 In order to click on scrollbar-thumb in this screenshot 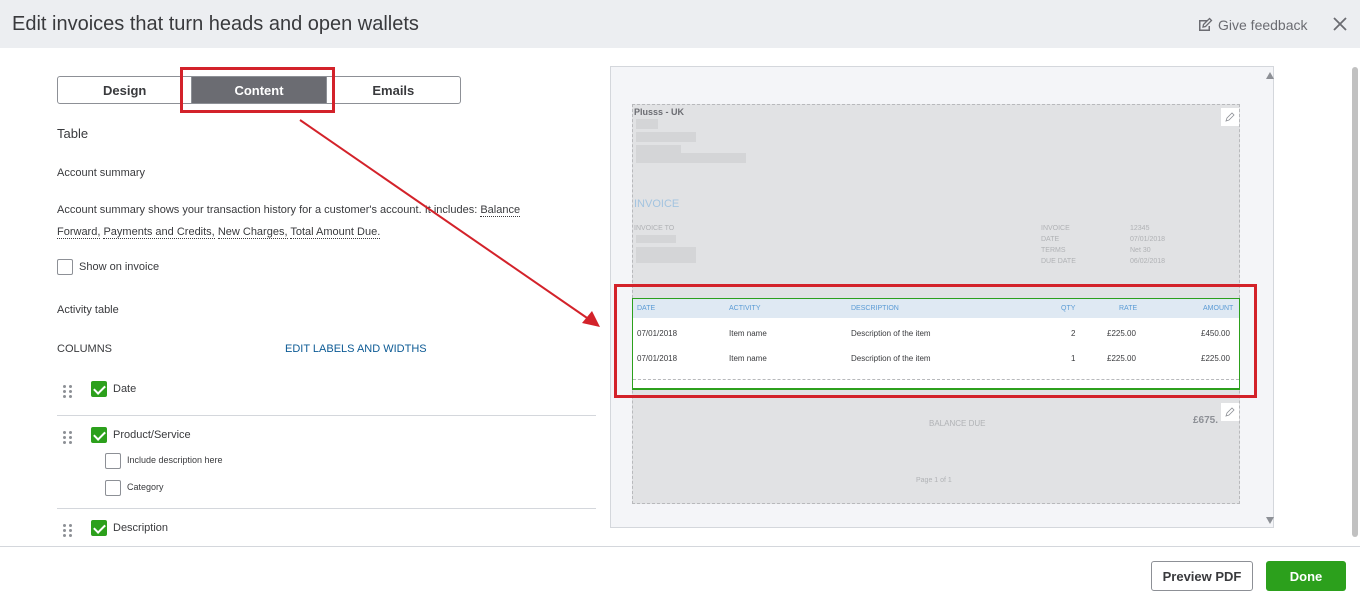, I will do `click(1355, 302)`.